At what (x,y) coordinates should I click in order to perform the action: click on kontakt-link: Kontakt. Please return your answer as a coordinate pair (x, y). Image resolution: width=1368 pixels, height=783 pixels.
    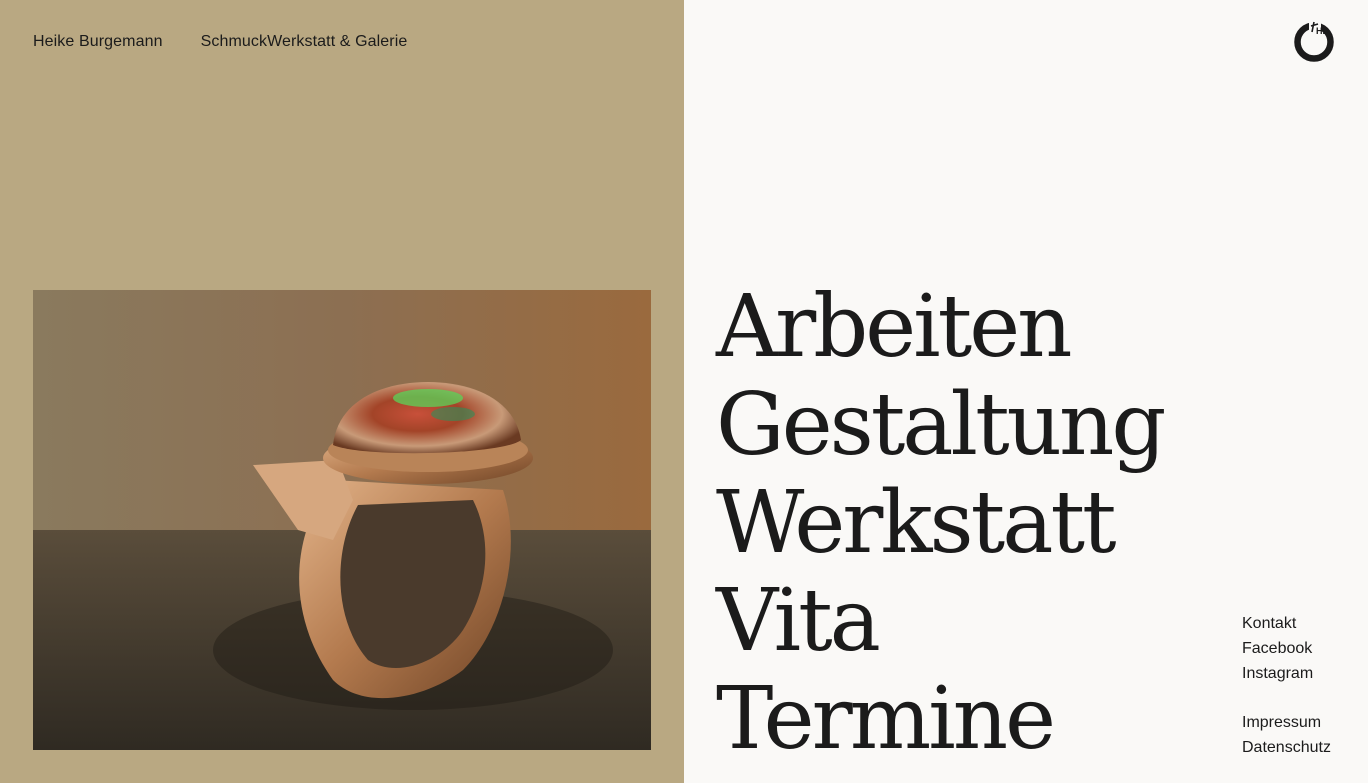
    Looking at the image, I should click on (1286, 623).